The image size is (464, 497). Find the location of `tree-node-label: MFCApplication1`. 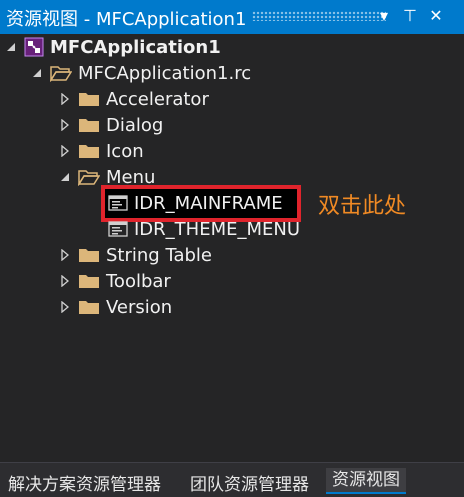

tree-node-label: MFCApplication1 is located at coordinates (135, 47).